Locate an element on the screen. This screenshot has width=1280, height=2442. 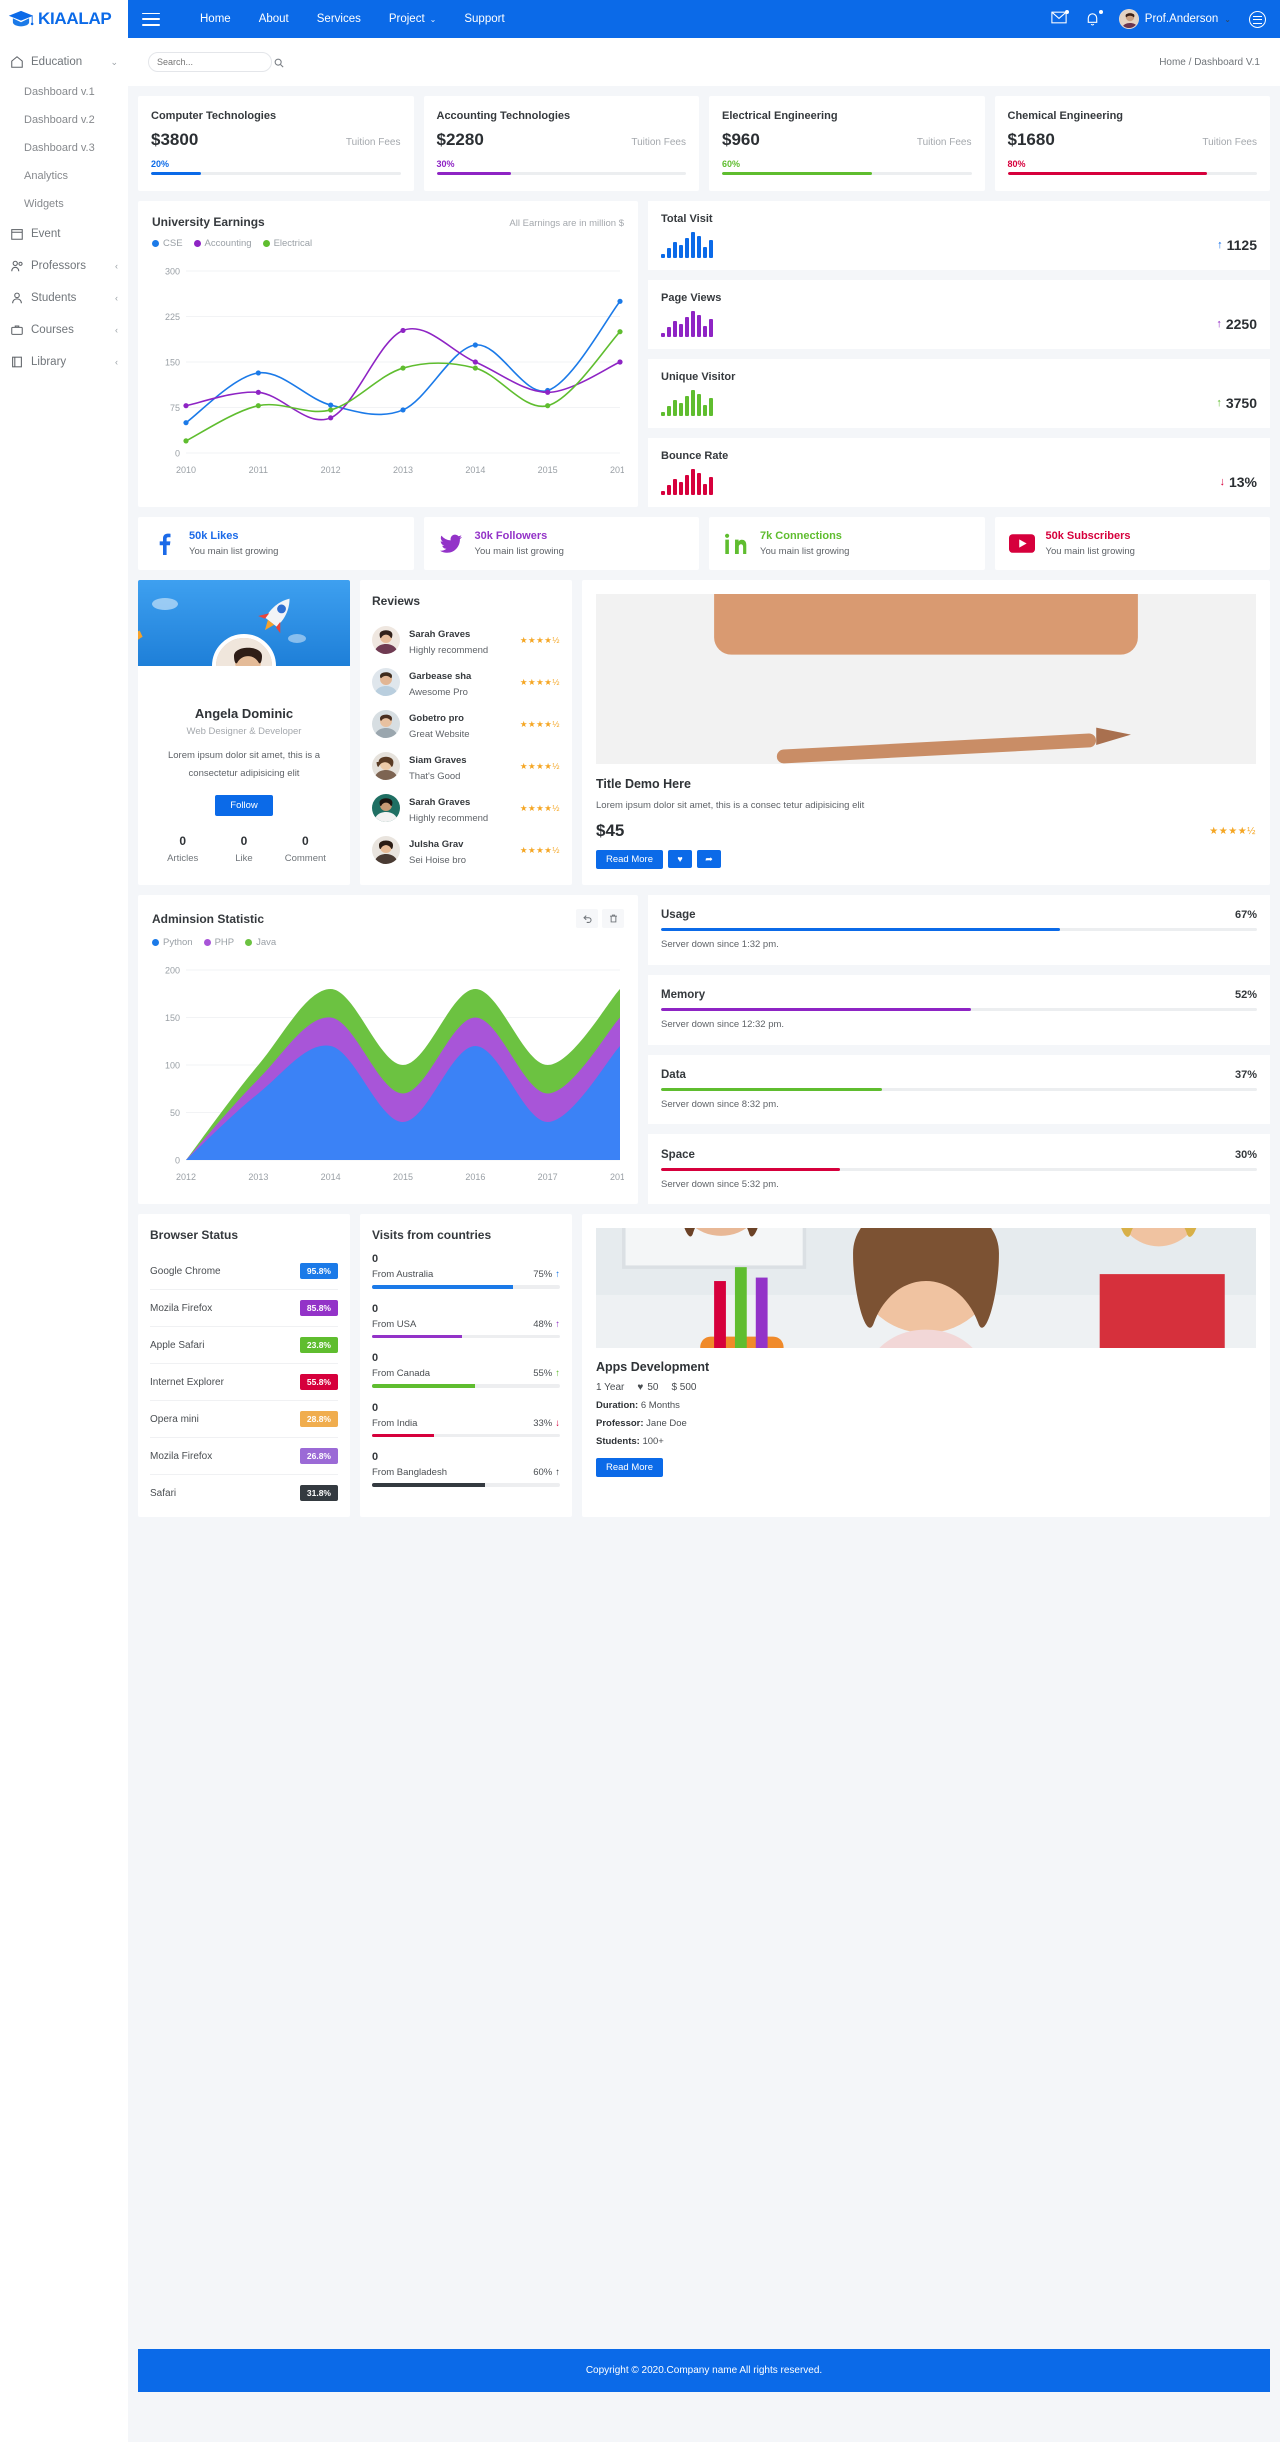
search-row: Home / Dashboard V.1 is located at coordinates (704, 62).